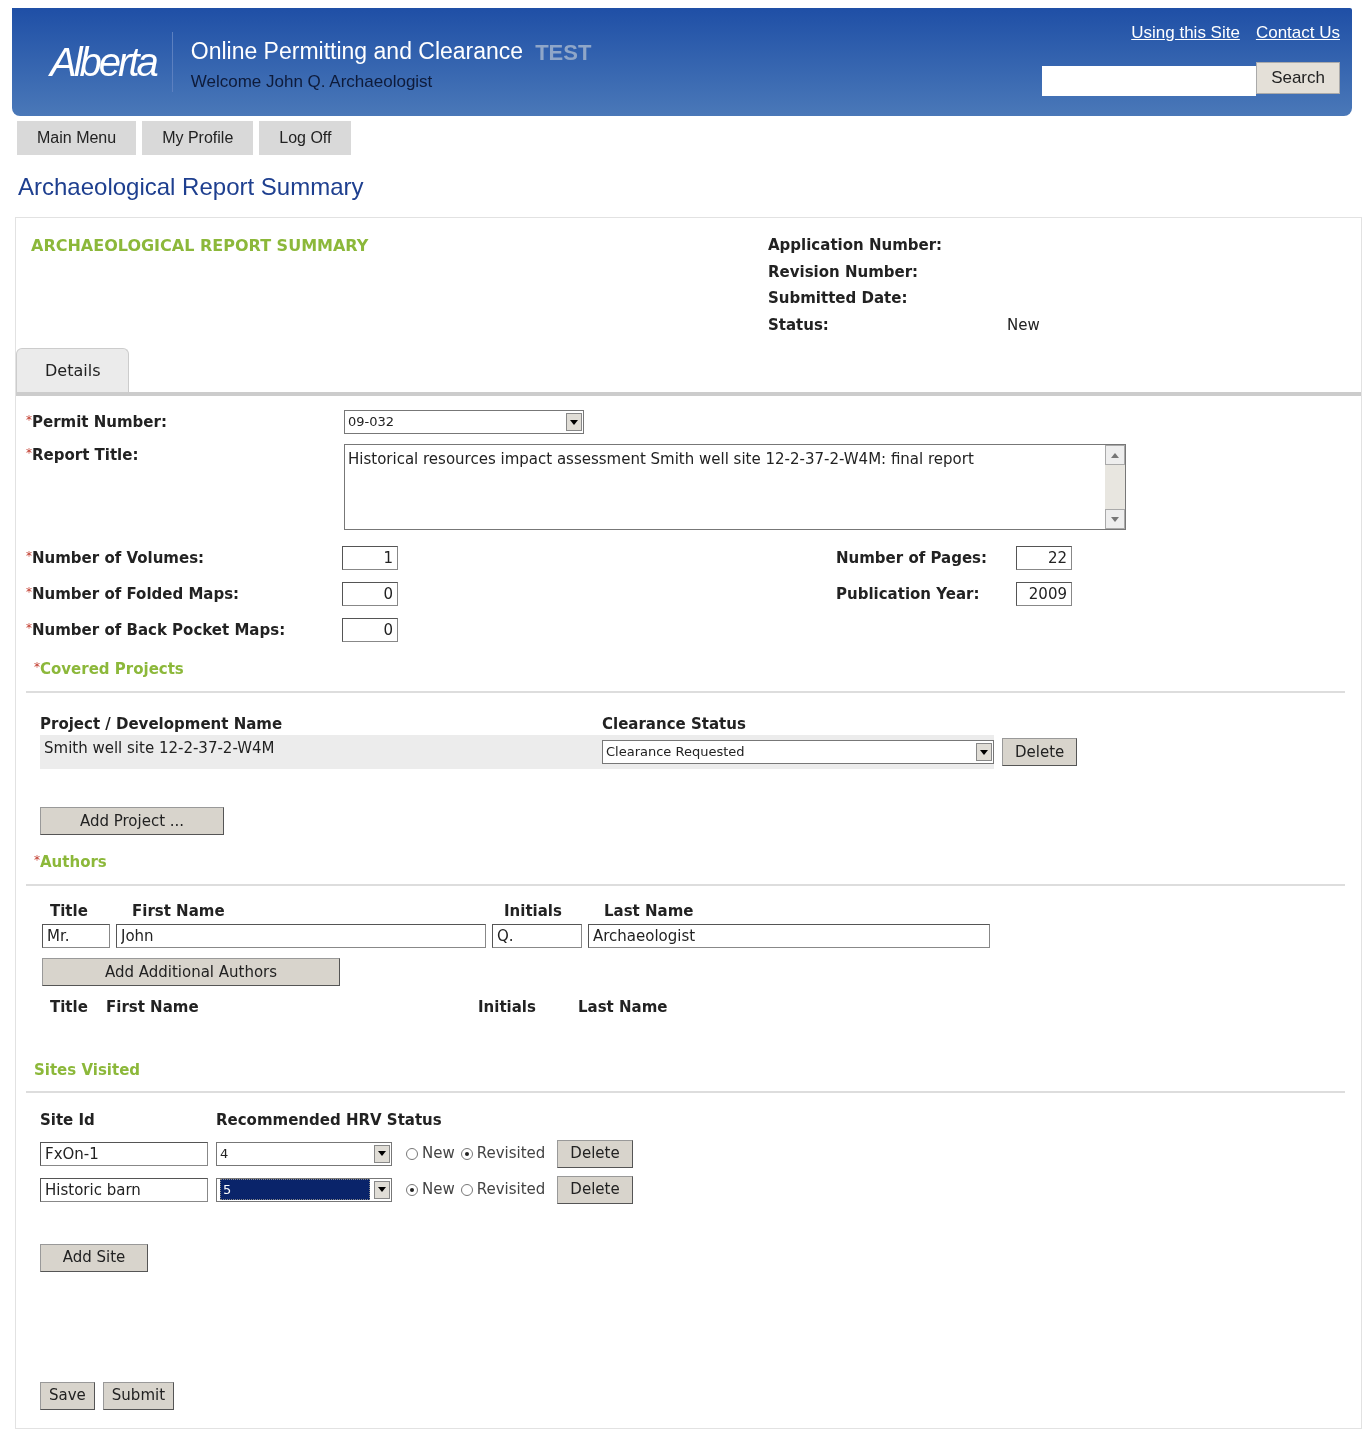 The image size is (1364, 1435). I want to click on input-field: Mr., so click(76, 936).